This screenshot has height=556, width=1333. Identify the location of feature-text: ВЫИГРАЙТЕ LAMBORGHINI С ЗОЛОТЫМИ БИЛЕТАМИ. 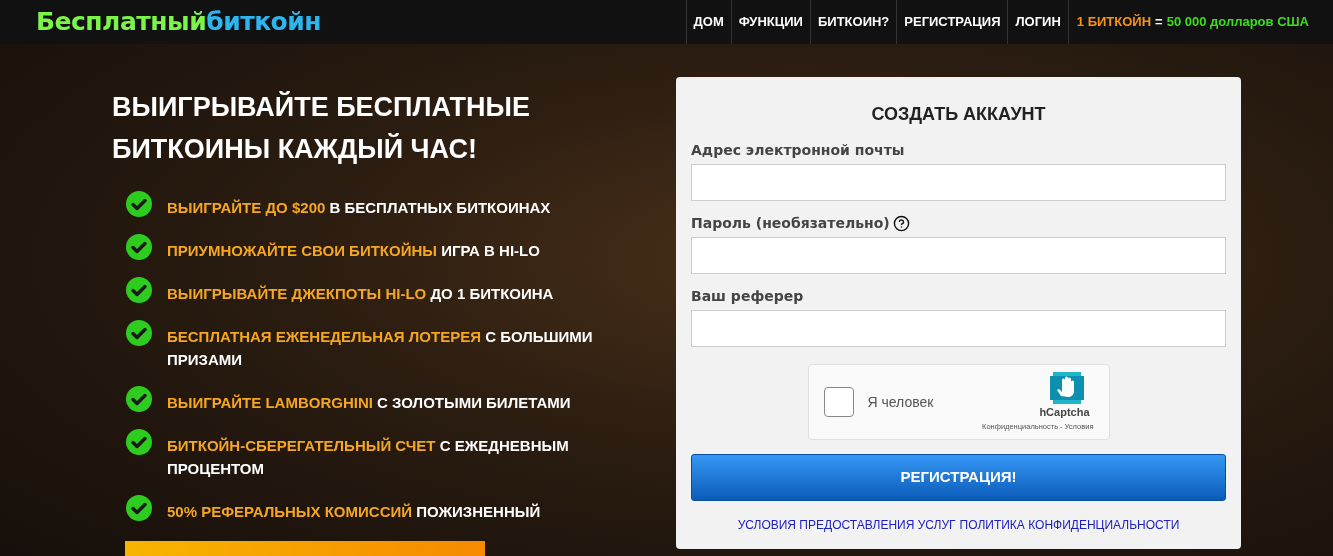
(369, 403).